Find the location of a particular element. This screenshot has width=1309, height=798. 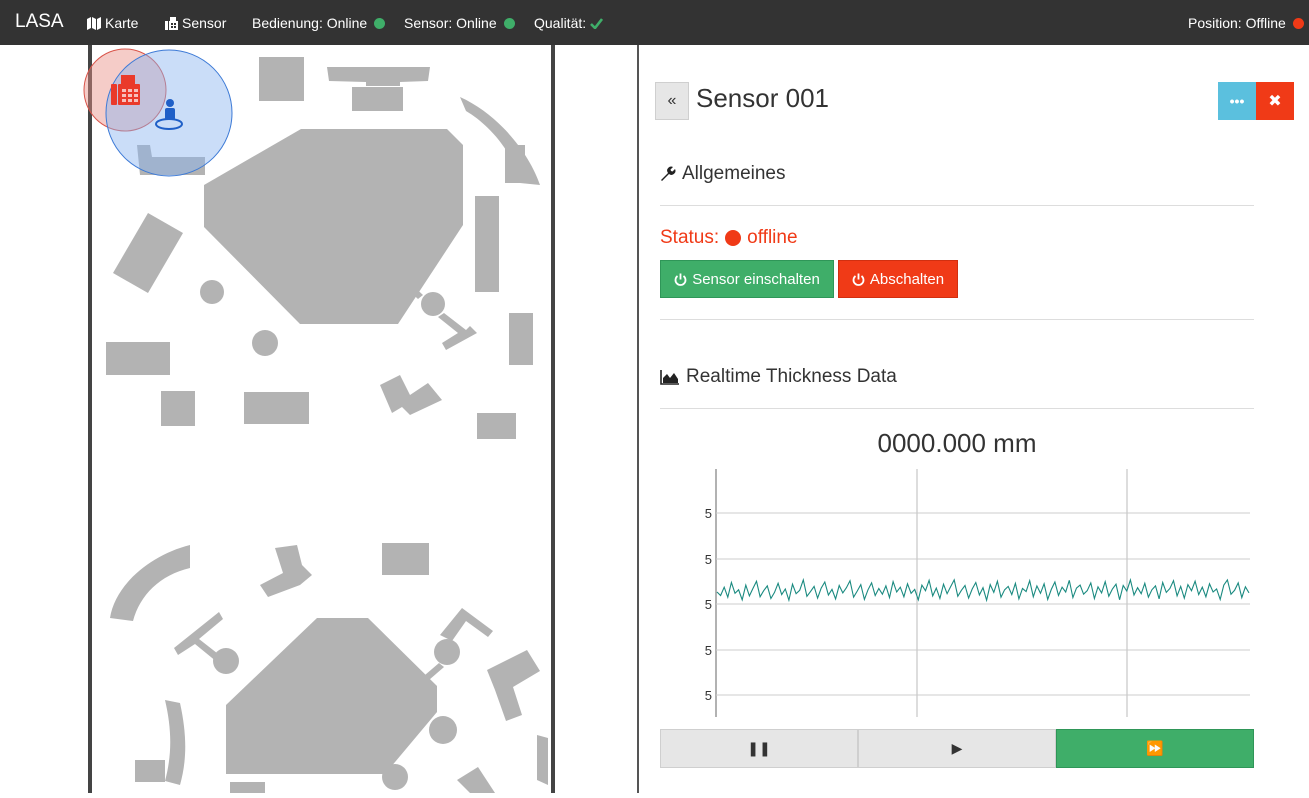

fax-icon is located at coordinates (171, 23).